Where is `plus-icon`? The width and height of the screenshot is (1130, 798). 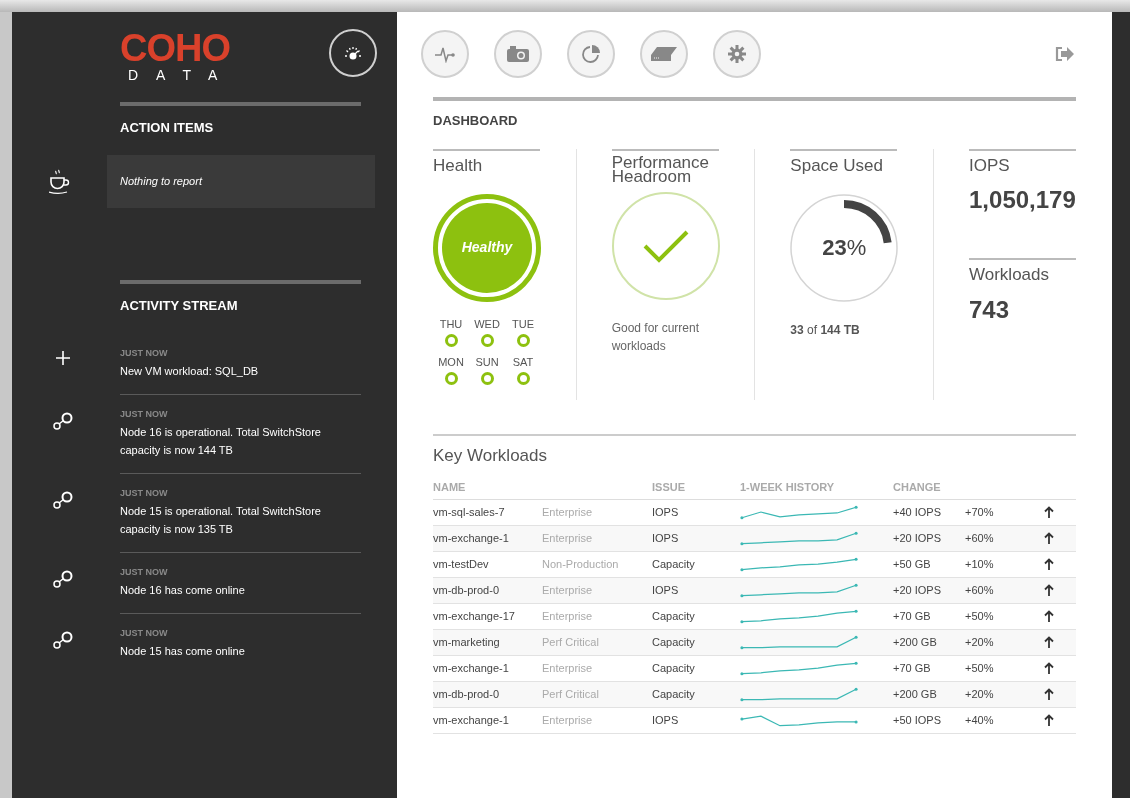
plus-icon is located at coordinates (63, 358).